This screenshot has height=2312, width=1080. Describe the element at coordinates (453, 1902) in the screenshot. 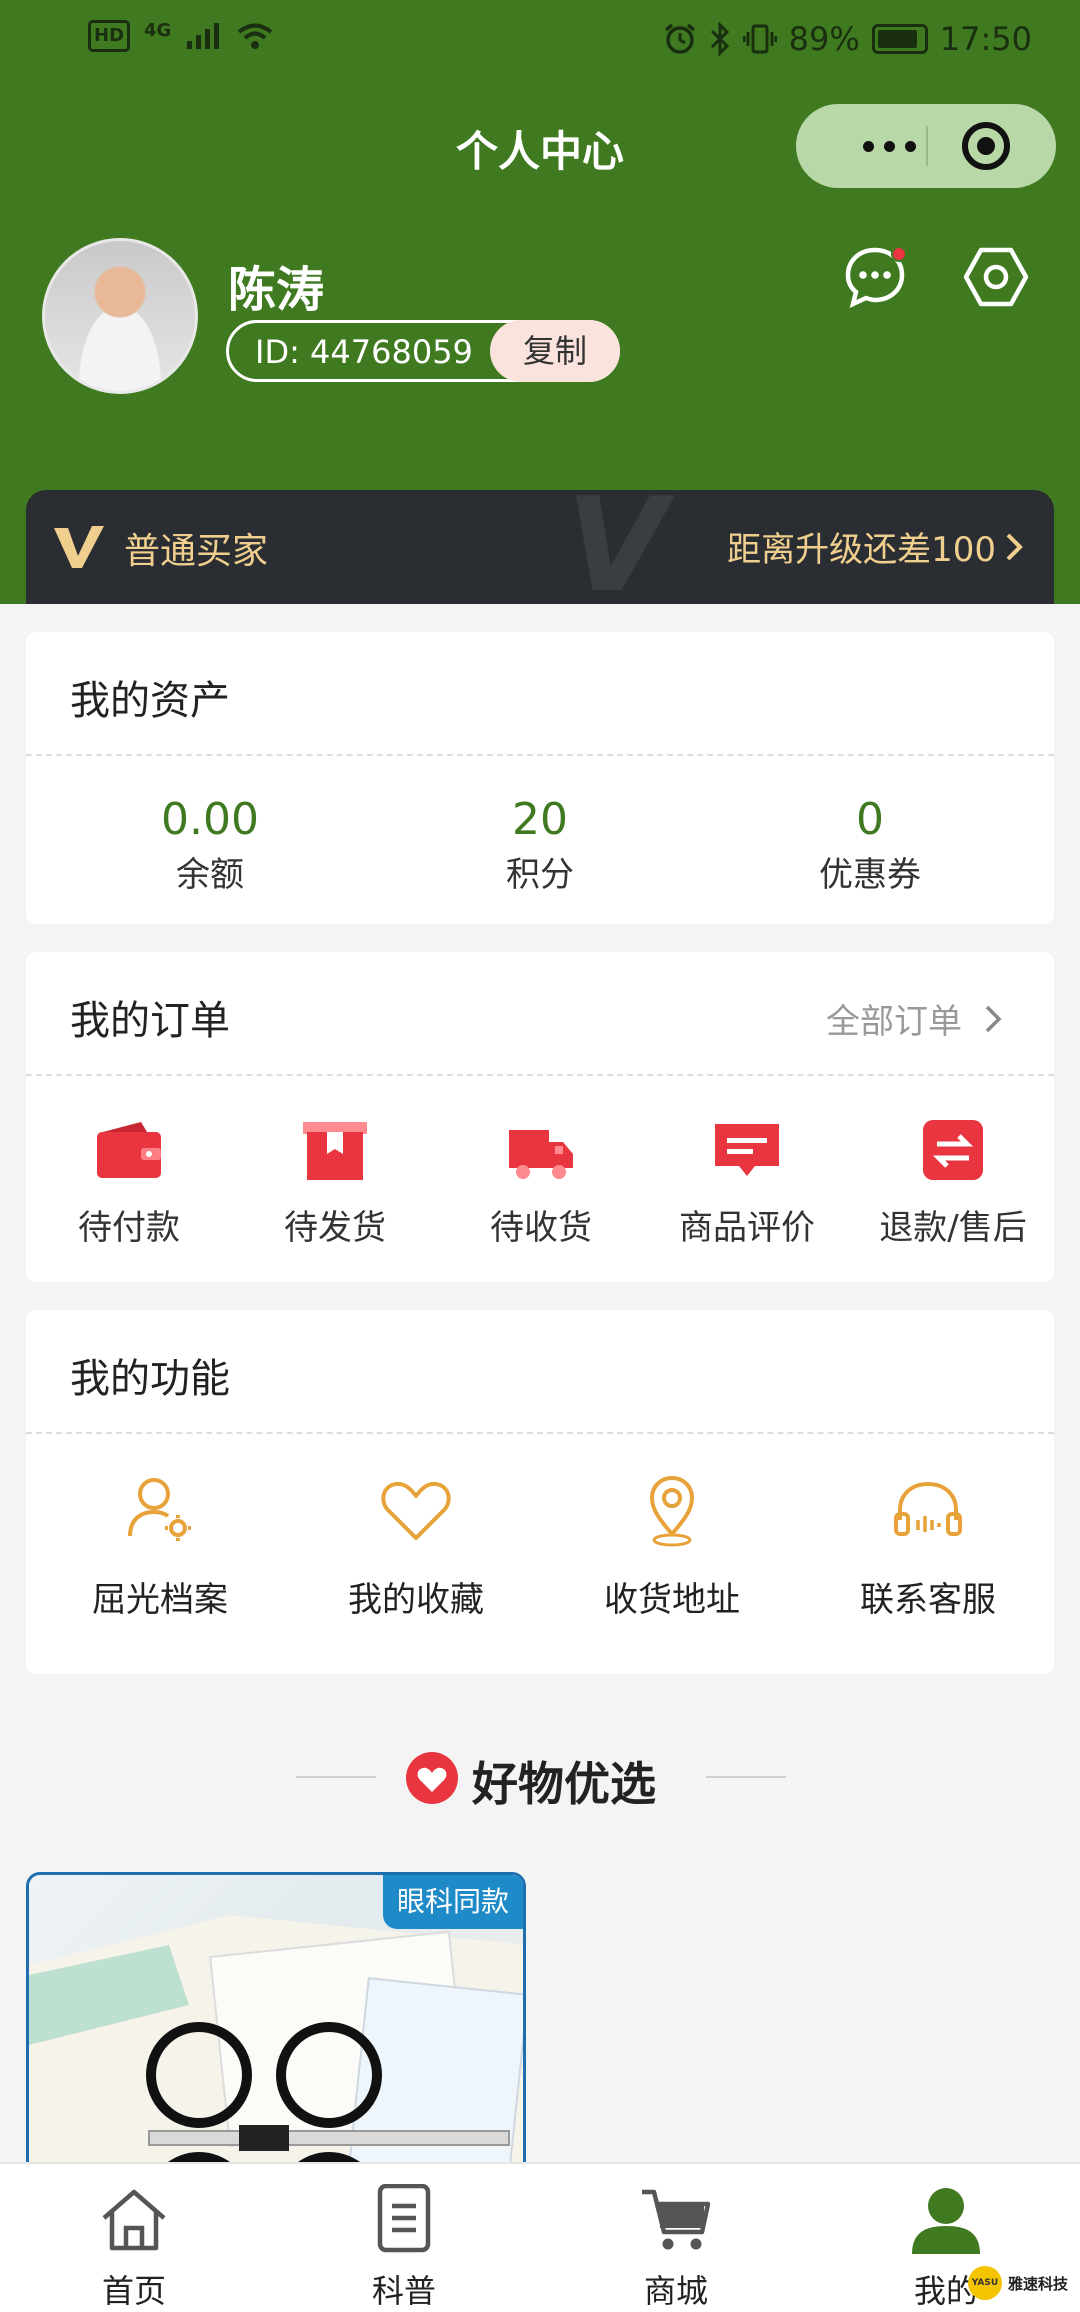

I see `product-badge: 眼科同款` at that location.